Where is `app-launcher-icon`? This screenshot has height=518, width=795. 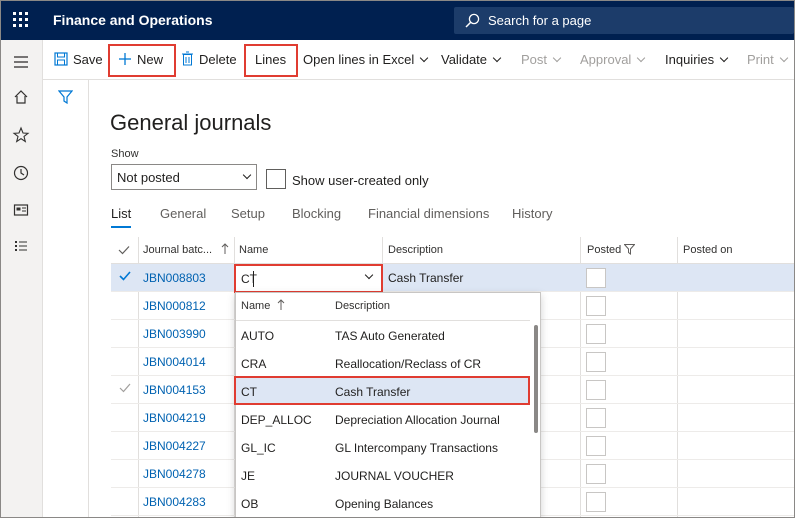
app-launcher-icon is located at coordinates (21, 20).